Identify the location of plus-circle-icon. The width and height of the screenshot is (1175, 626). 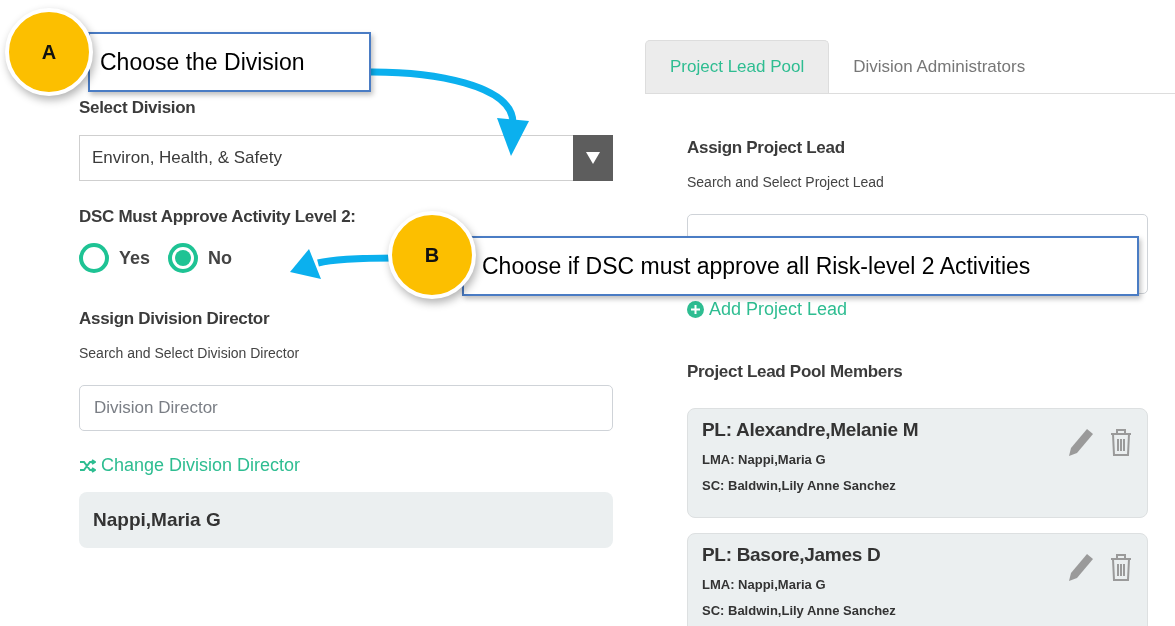
(695, 309).